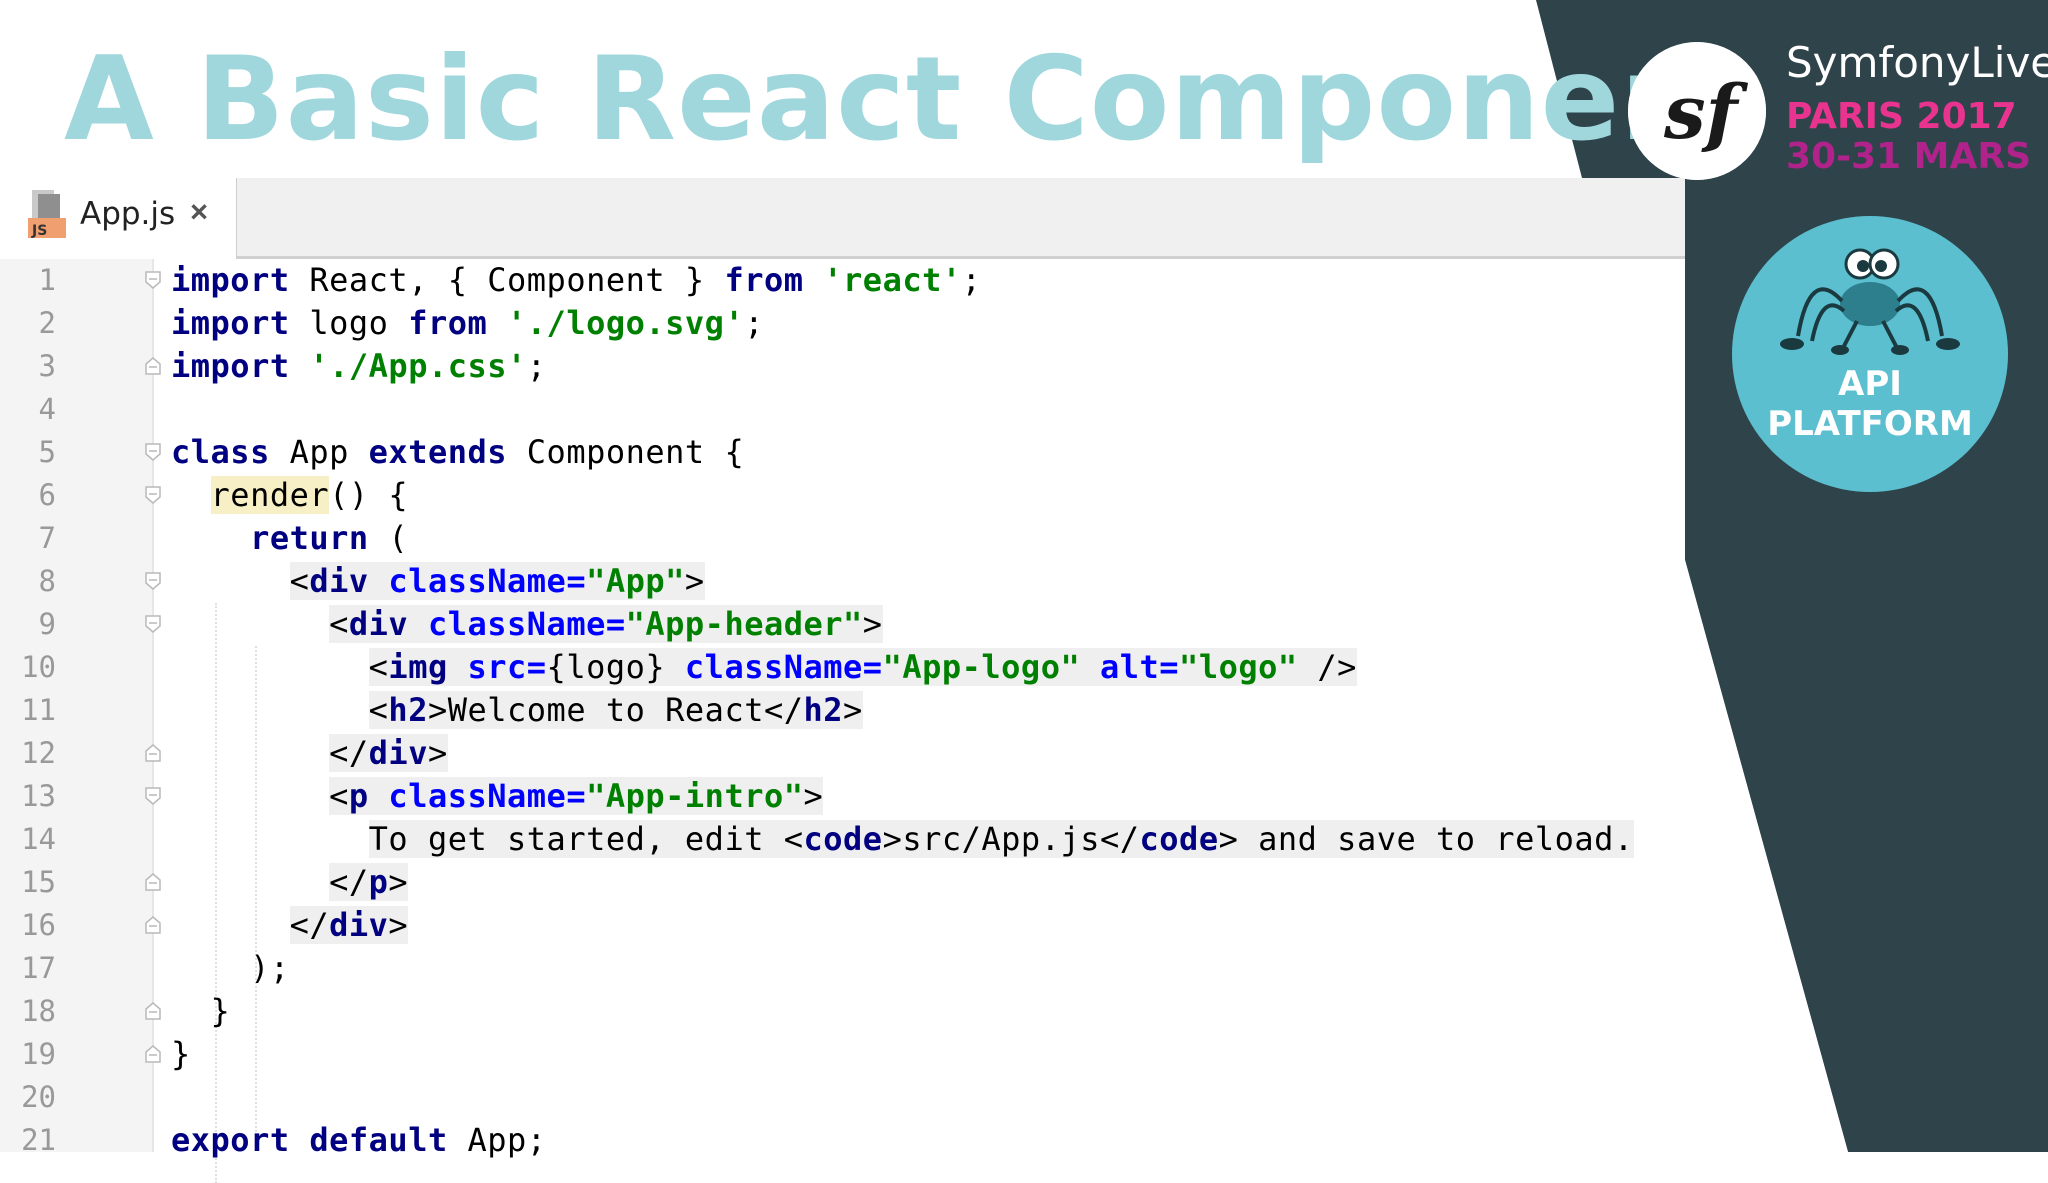 The height and width of the screenshot is (1183, 2048). What do you see at coordinates (38, 667) in the screenshot?
I see `line-number: 10` at bounding box center [38, 667].